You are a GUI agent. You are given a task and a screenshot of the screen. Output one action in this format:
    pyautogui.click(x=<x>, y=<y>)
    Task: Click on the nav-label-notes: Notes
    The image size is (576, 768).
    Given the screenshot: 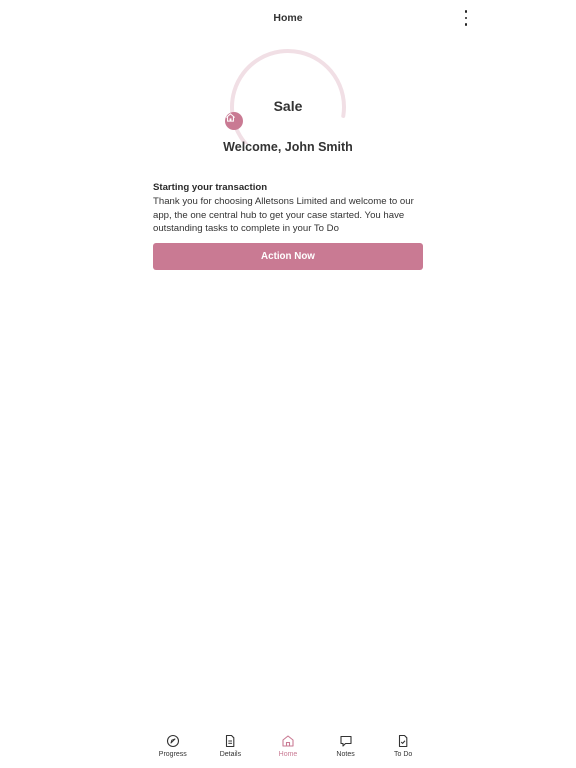 What is the action you would take?
    pyautogui.click(x=345, y=754)
    